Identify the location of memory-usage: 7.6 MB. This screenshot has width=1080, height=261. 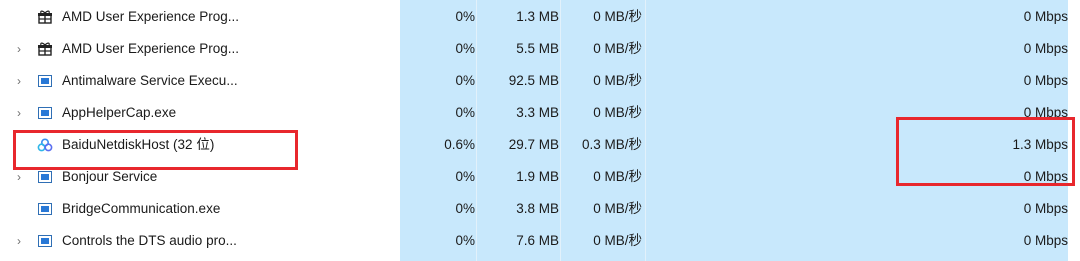
(537, 240).